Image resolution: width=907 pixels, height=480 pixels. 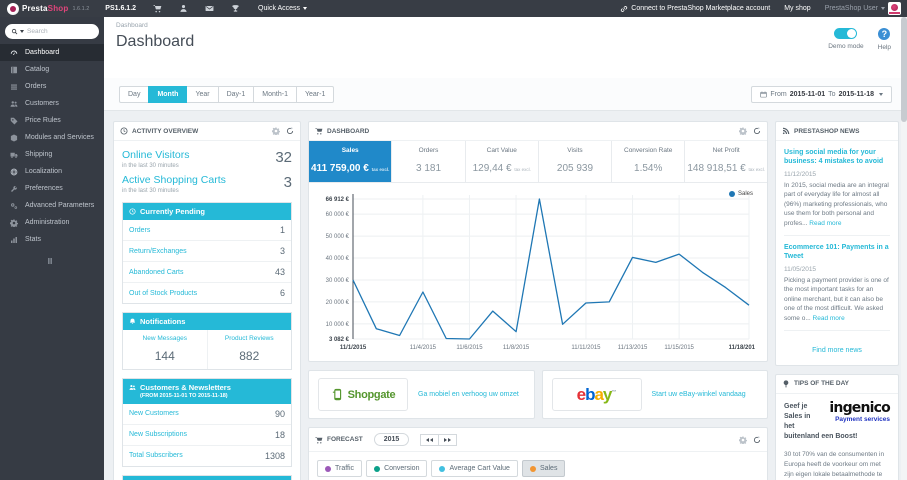 I want to click on kpi-sales: Sales 411 759,00 € tax excl., so click(x=350, y=161).